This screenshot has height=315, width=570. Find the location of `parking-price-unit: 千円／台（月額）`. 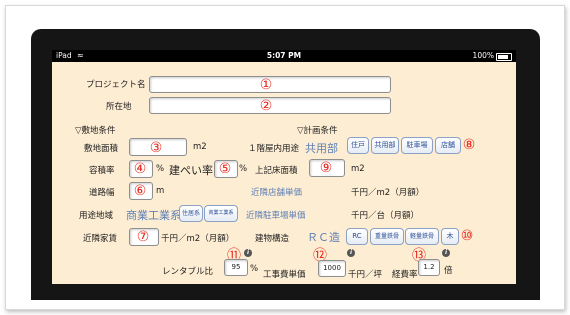

parking-price-unit: 千円／台（月額） is located at coordinates (385, 216).